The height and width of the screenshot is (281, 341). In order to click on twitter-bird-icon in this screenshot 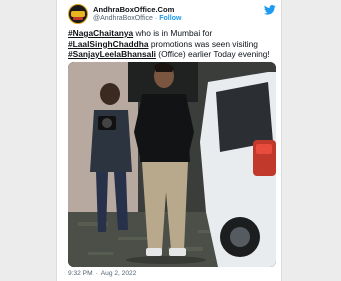, I will do `click(270, 10)`.